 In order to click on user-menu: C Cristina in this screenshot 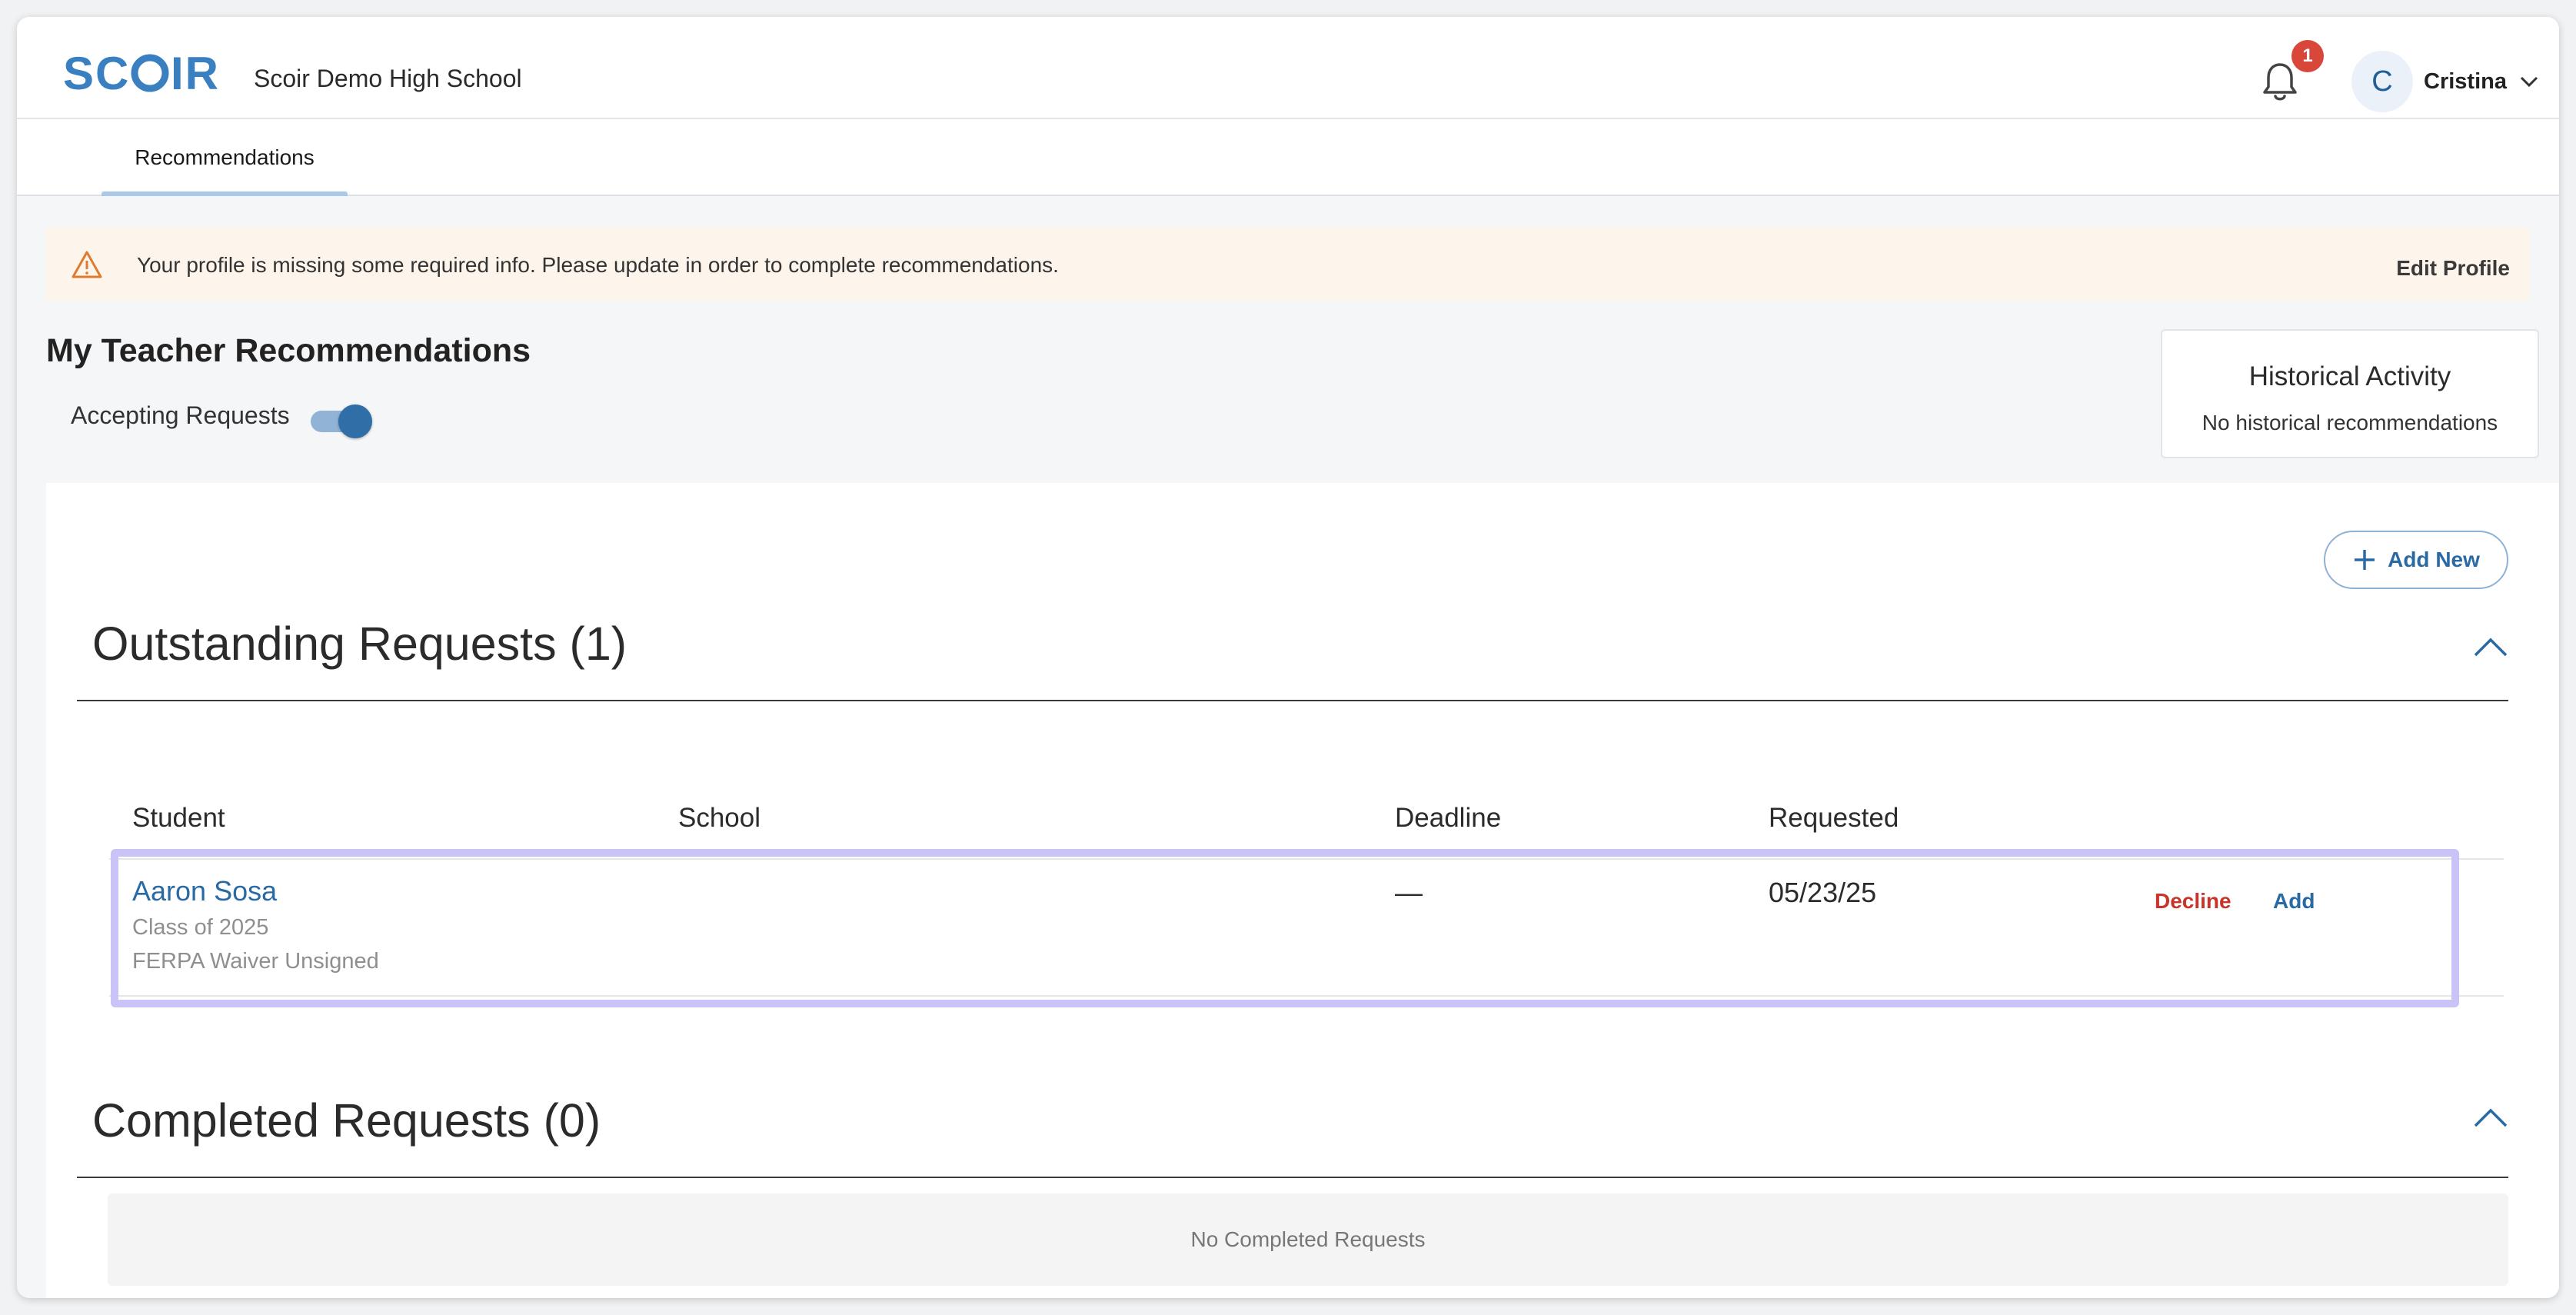, I will do `click(2445, 81)`.